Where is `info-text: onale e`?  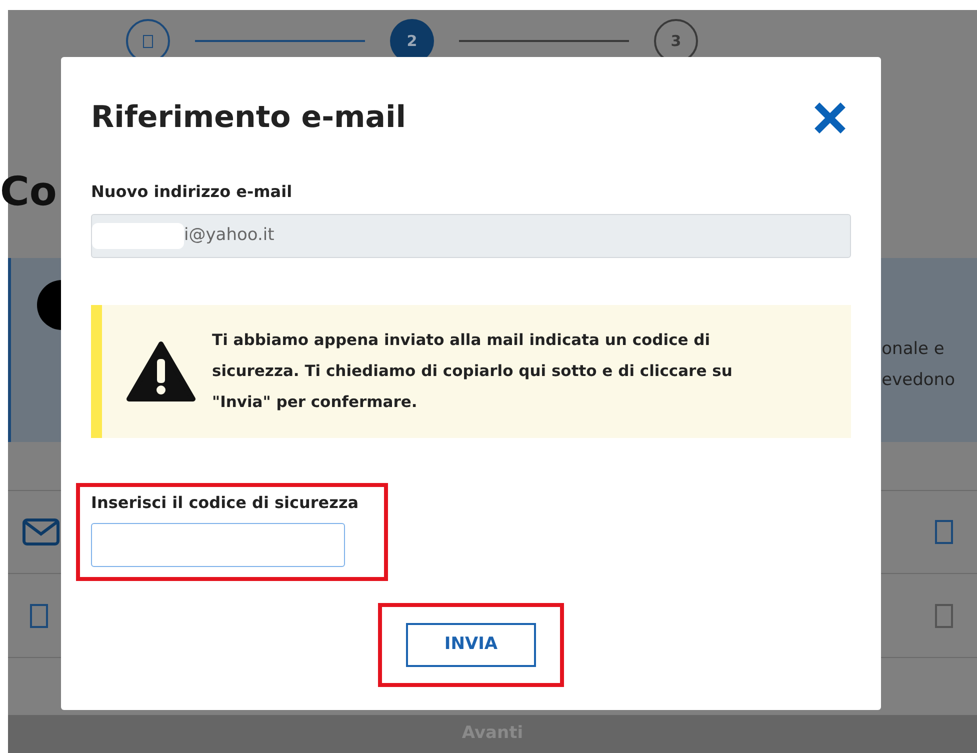 info-text: onale e is located at coordinates (914, 349).